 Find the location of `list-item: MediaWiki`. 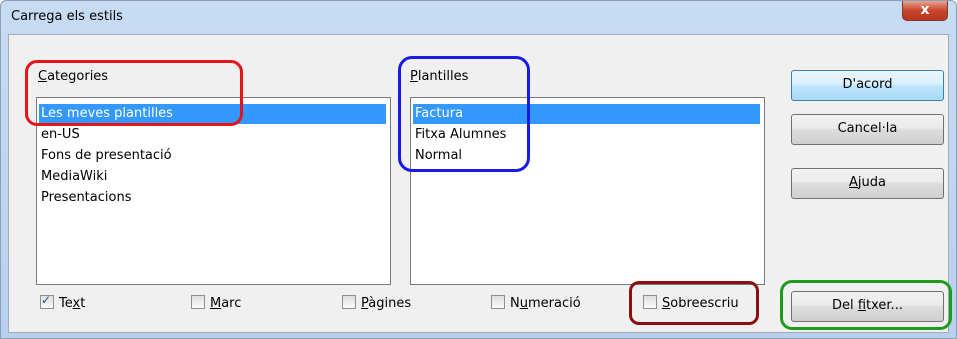

list-item: MediaWiki is located at coordinates (73, 177).